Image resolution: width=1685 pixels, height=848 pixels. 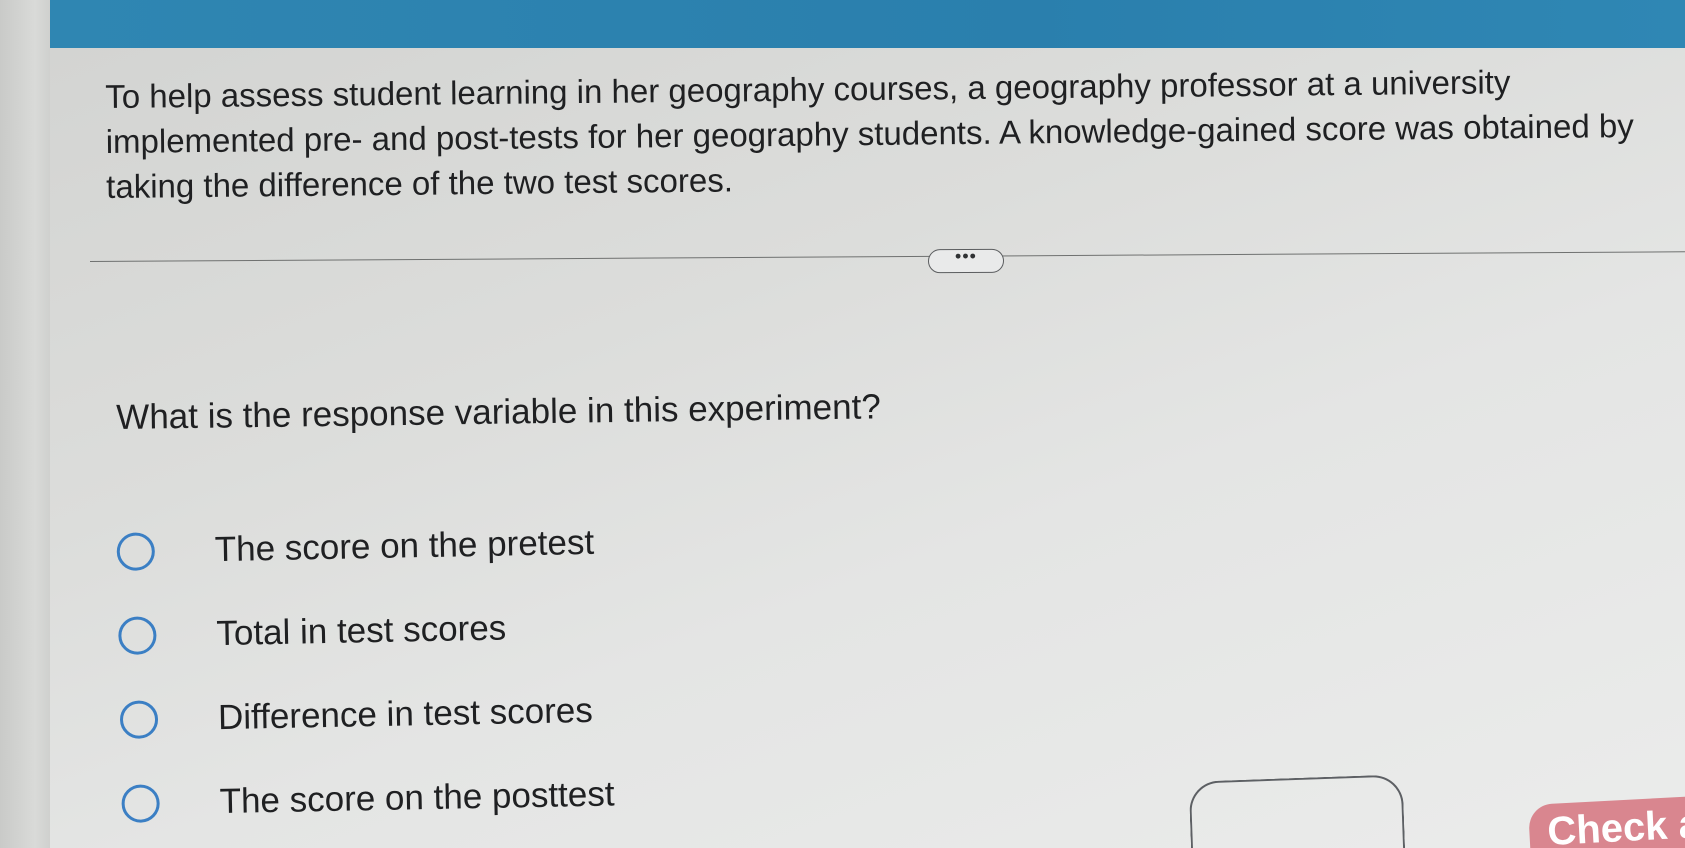 I want to click on option-label: The score on the pretest, so click(x=404, y=546).